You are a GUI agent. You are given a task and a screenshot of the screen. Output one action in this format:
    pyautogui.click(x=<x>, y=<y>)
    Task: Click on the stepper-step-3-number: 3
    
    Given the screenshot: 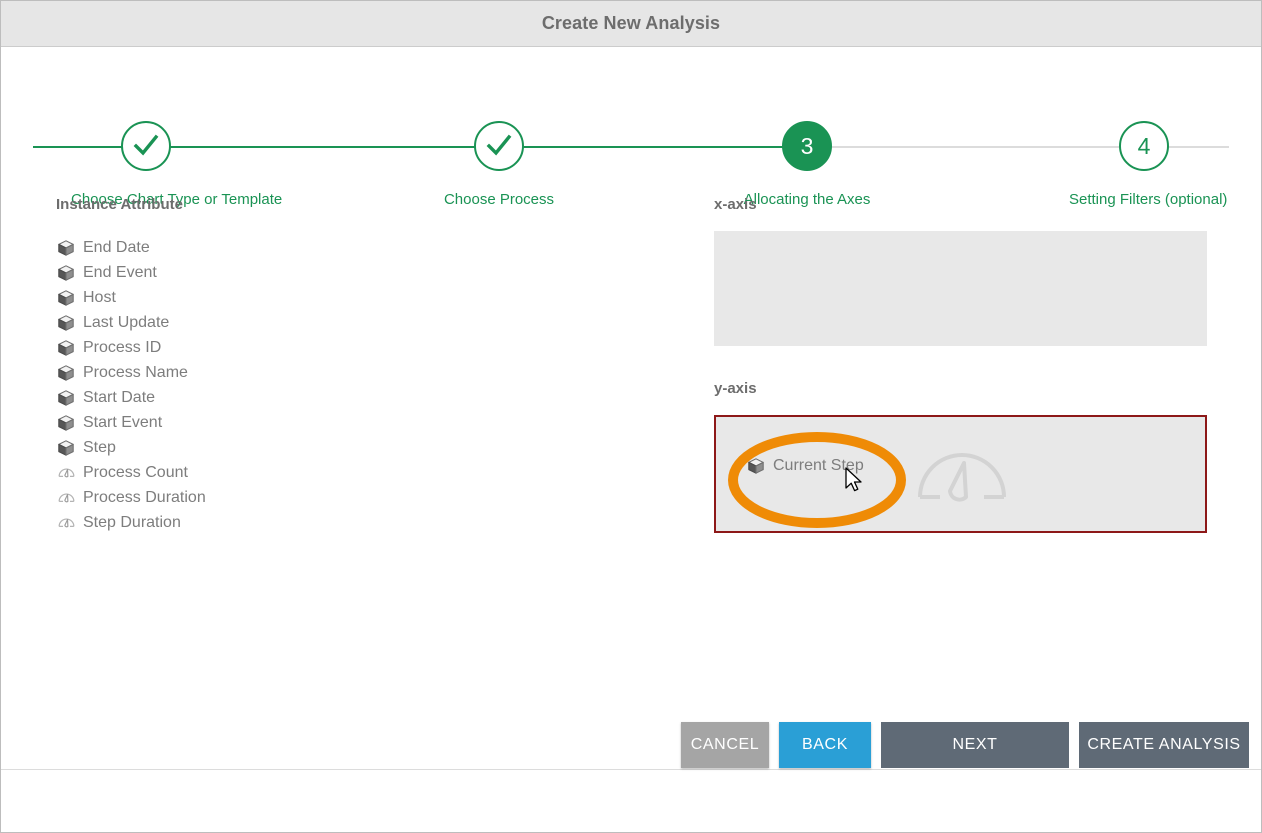 What is the action you would take?
    pyautogui.click(x=807, y=145)
    